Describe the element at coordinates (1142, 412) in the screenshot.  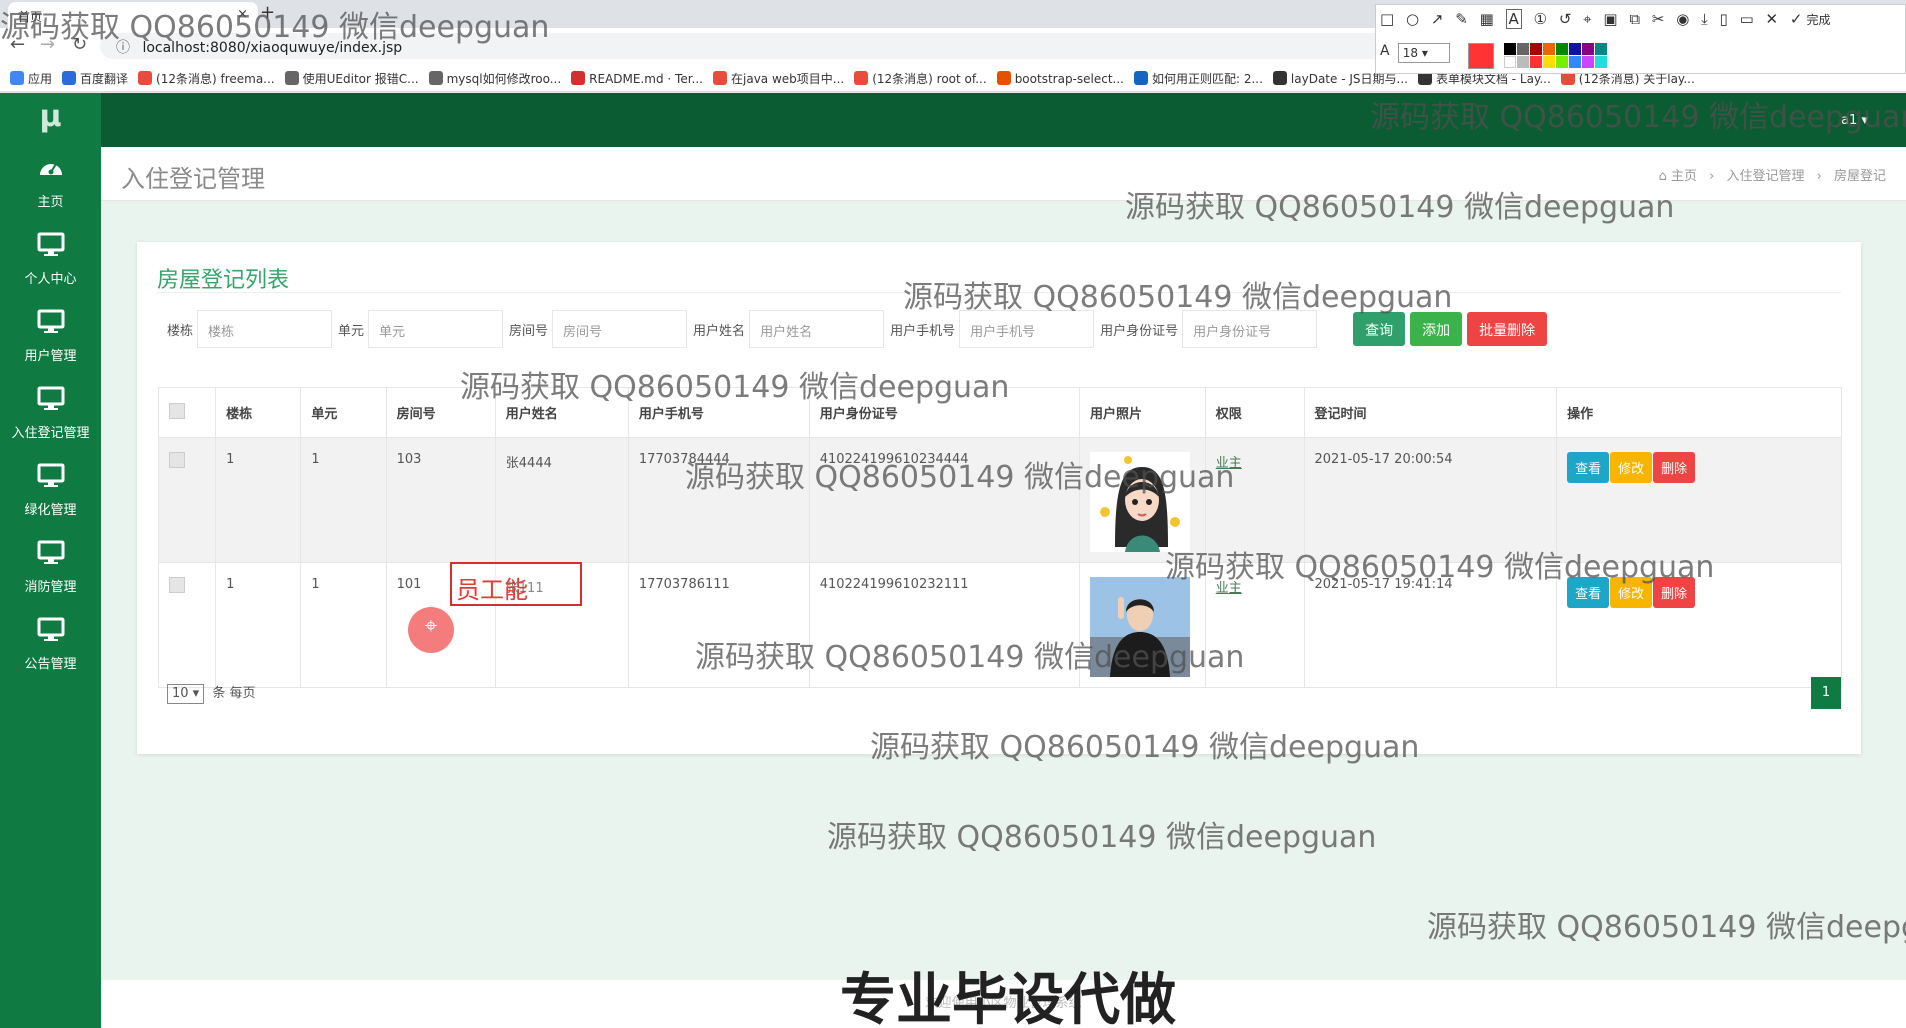
I see `column-header: 用户照片` at that location.